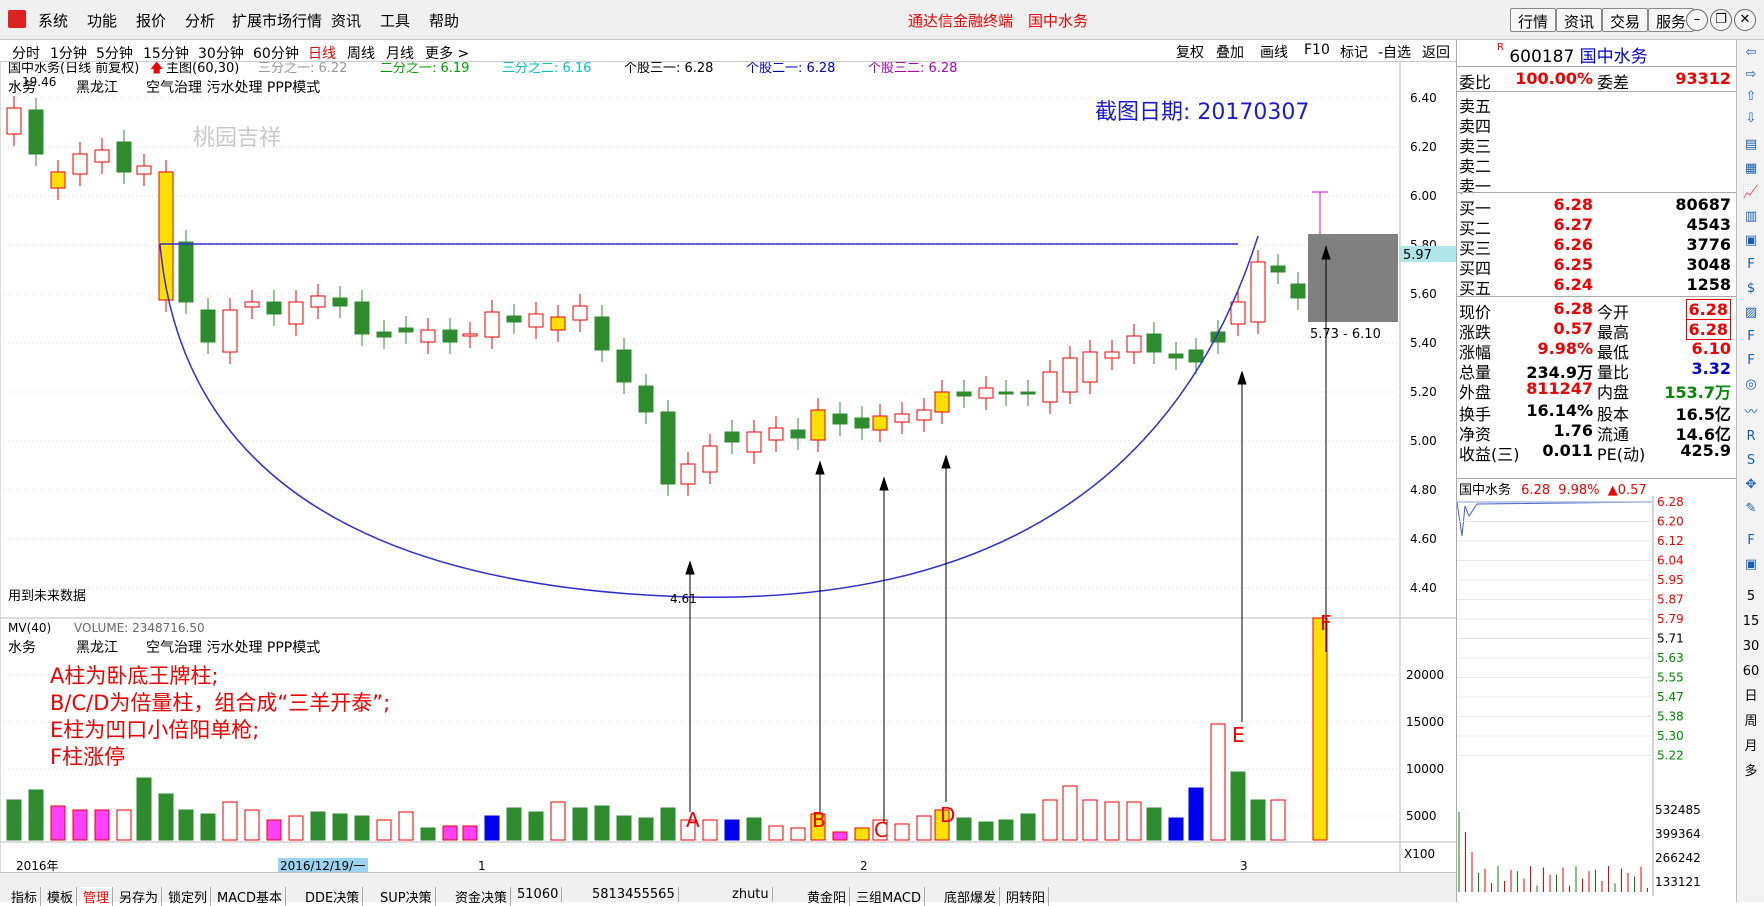 This screenshot has width=1764, height=906. Describe the element at coordinates (1317, 50) in the screenshot. I see `f10-button: F10` at that location.